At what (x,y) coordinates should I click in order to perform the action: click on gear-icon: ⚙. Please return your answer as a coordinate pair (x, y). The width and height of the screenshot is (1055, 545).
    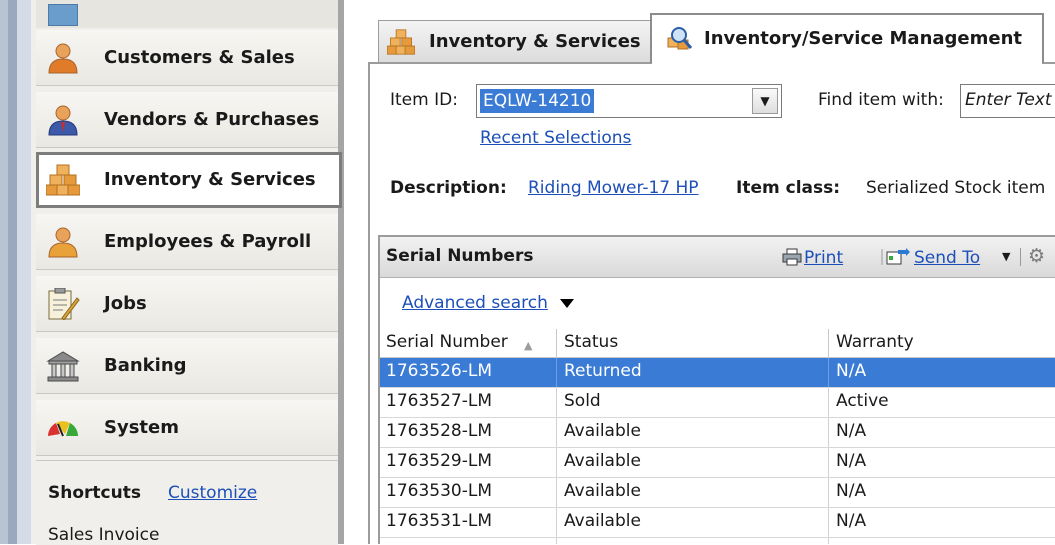
    Looking at the image, I should click on (1036, 256).